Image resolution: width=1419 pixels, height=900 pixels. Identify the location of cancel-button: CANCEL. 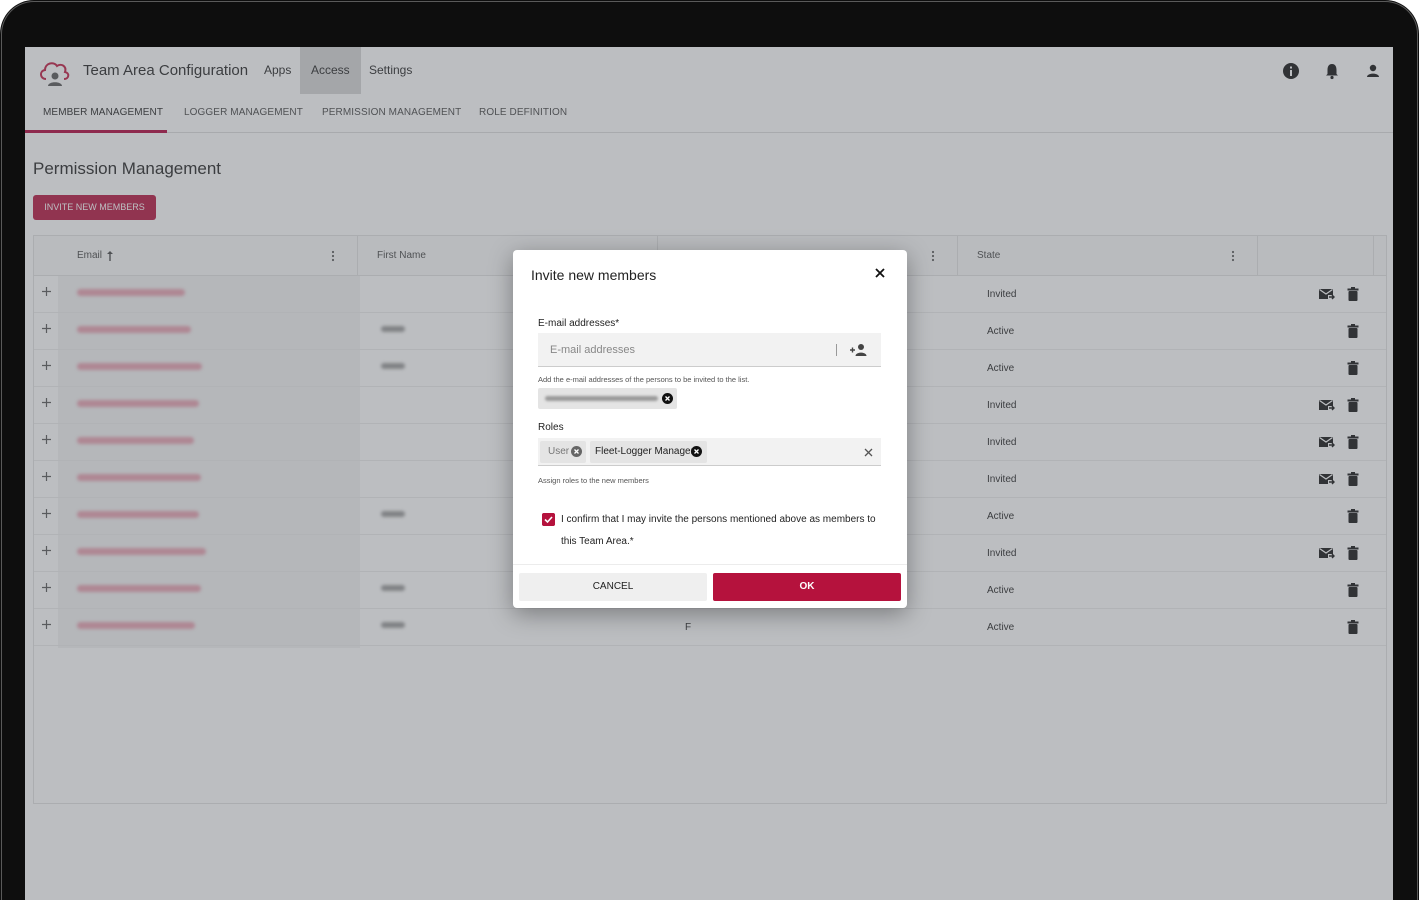
(613, 587).